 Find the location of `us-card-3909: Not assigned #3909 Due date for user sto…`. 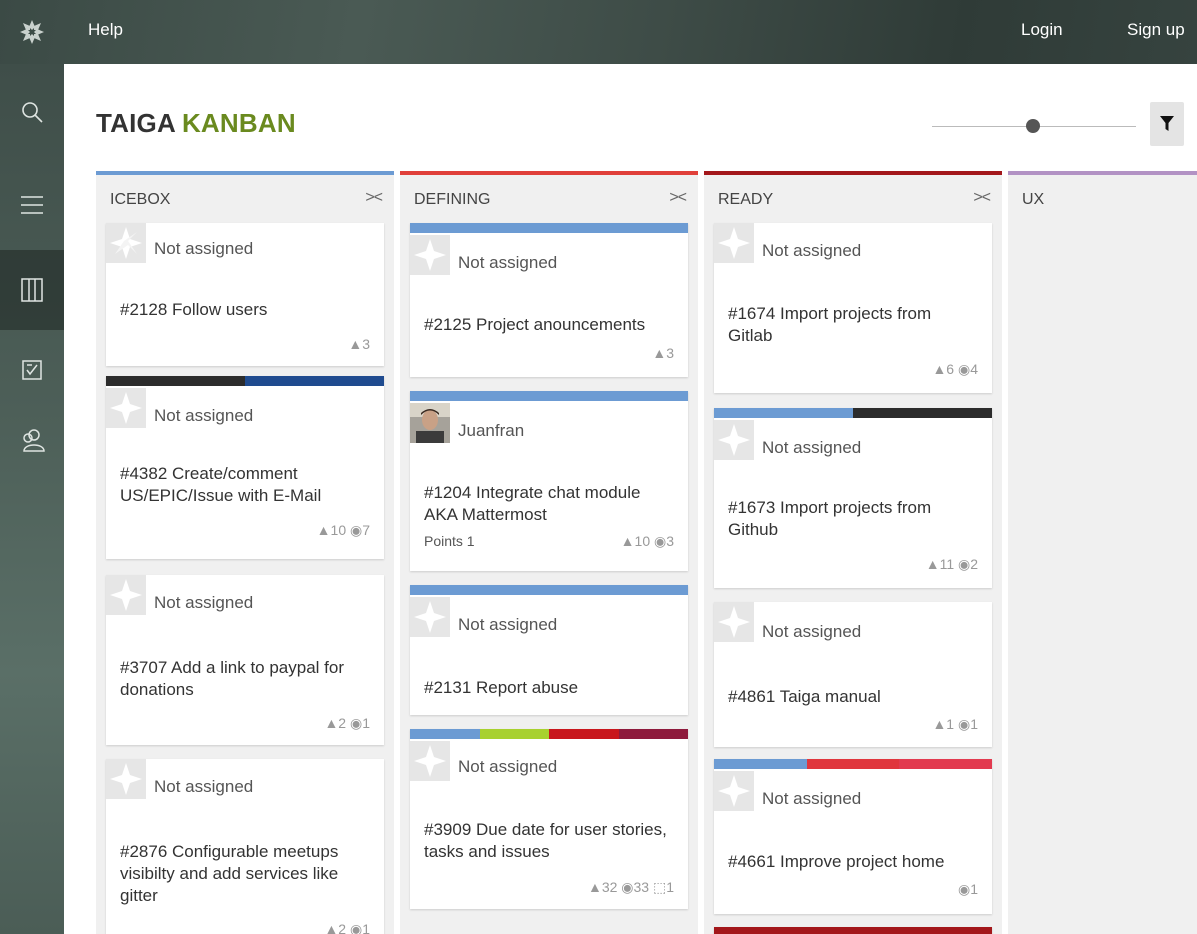

us-card-3909: Not assigned #3909 Due date for user sto… is located at coordinates (549, 819).